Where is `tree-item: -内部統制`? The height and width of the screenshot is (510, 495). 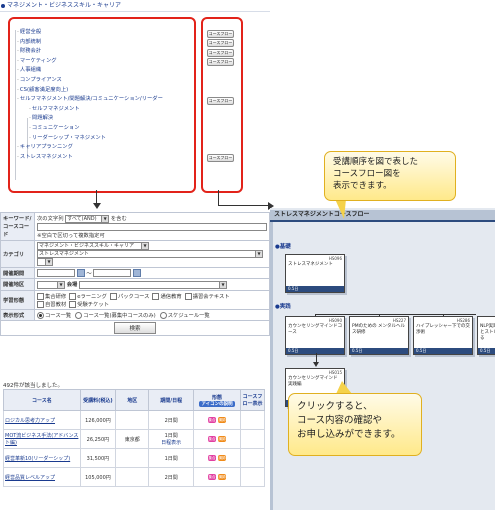 tree-item: -内部統制 is located at coordinates (29, 42).